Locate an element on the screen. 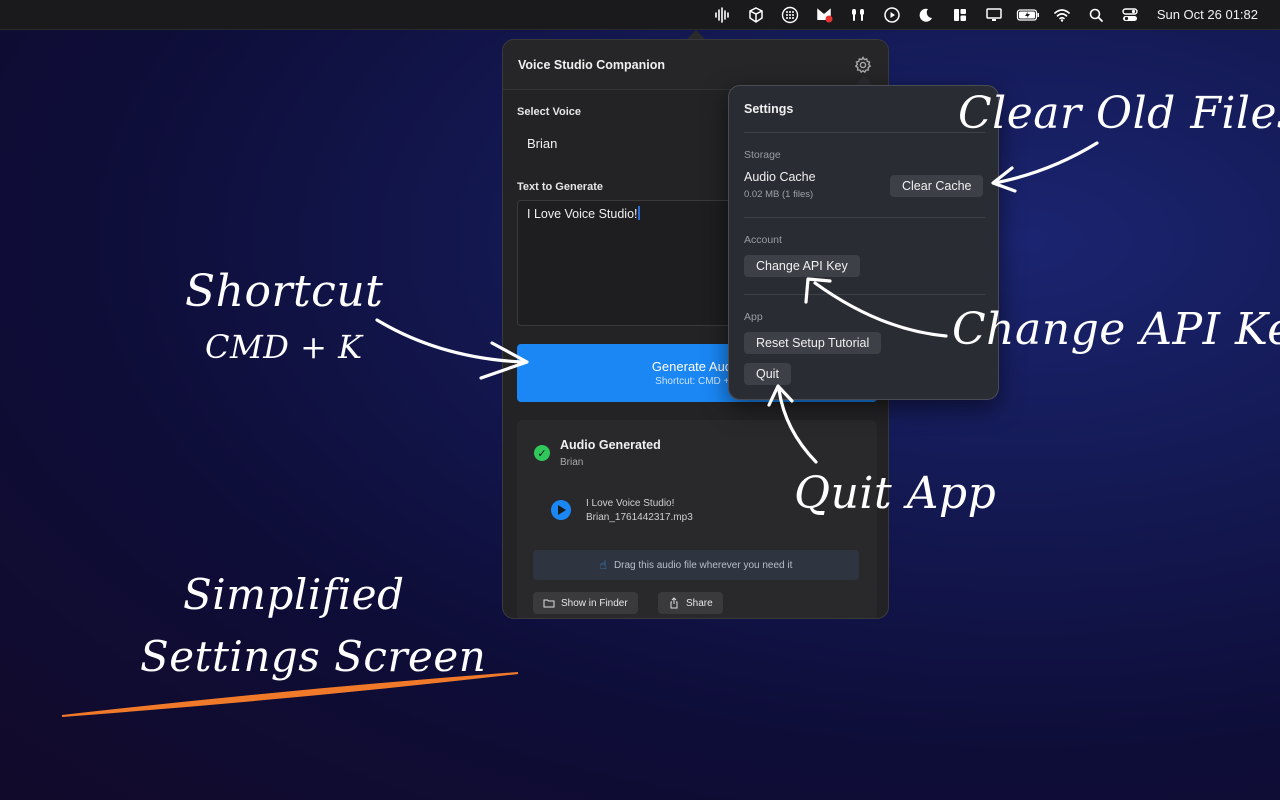  settings-title: Settings is located at coordinates (769, 109).